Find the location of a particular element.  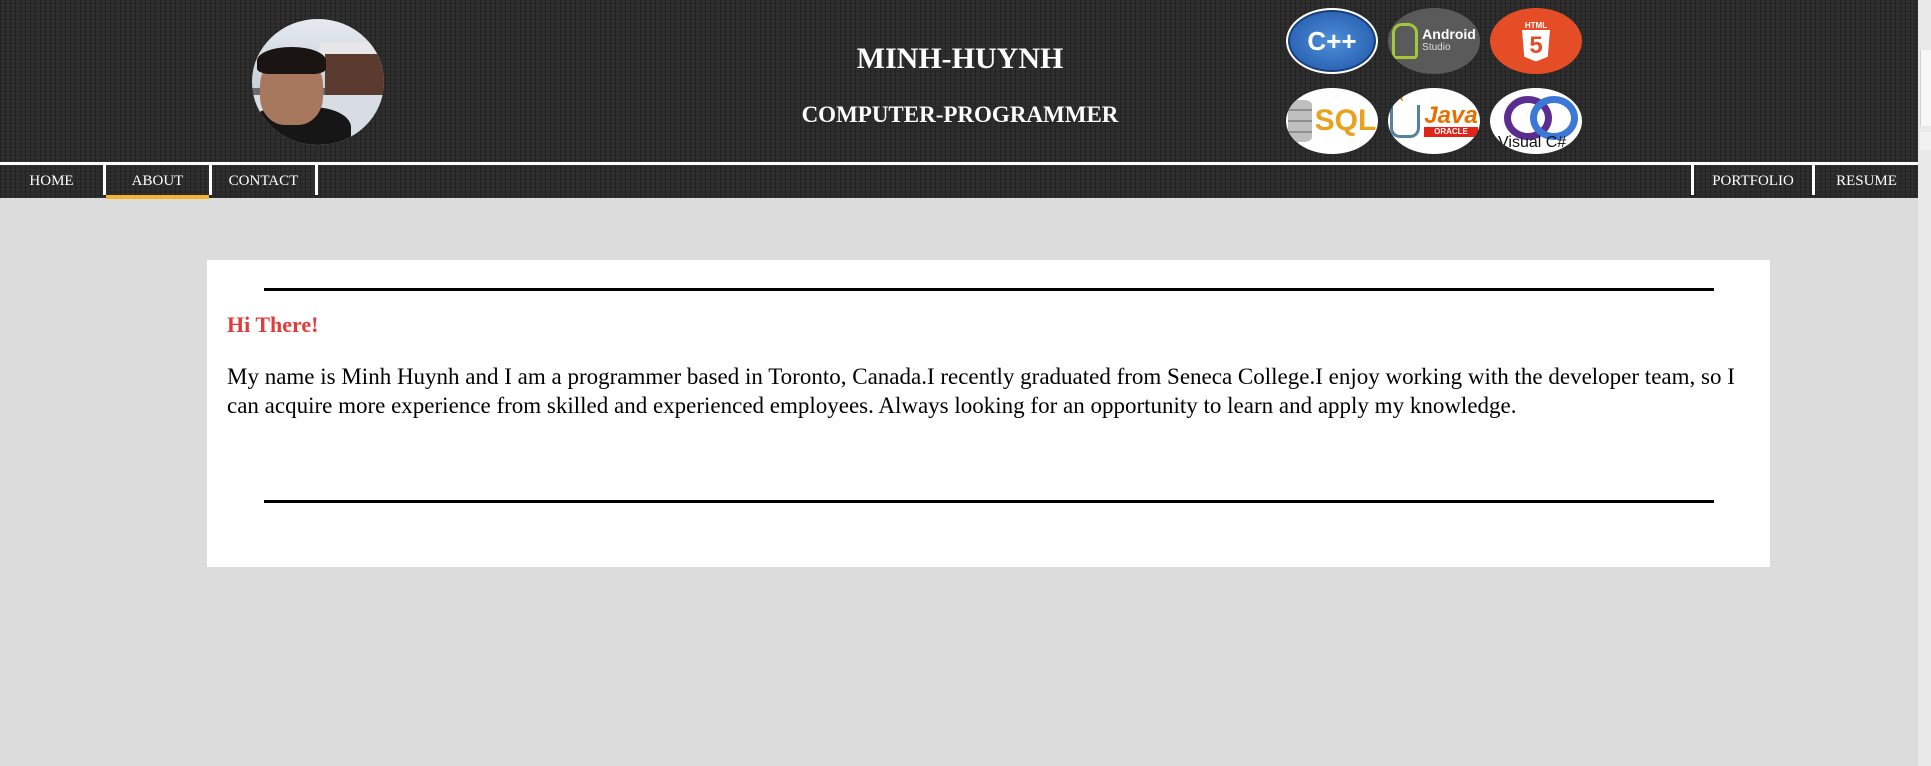

sql-logo-icon: SQL is located at coordinates (1332, 121).